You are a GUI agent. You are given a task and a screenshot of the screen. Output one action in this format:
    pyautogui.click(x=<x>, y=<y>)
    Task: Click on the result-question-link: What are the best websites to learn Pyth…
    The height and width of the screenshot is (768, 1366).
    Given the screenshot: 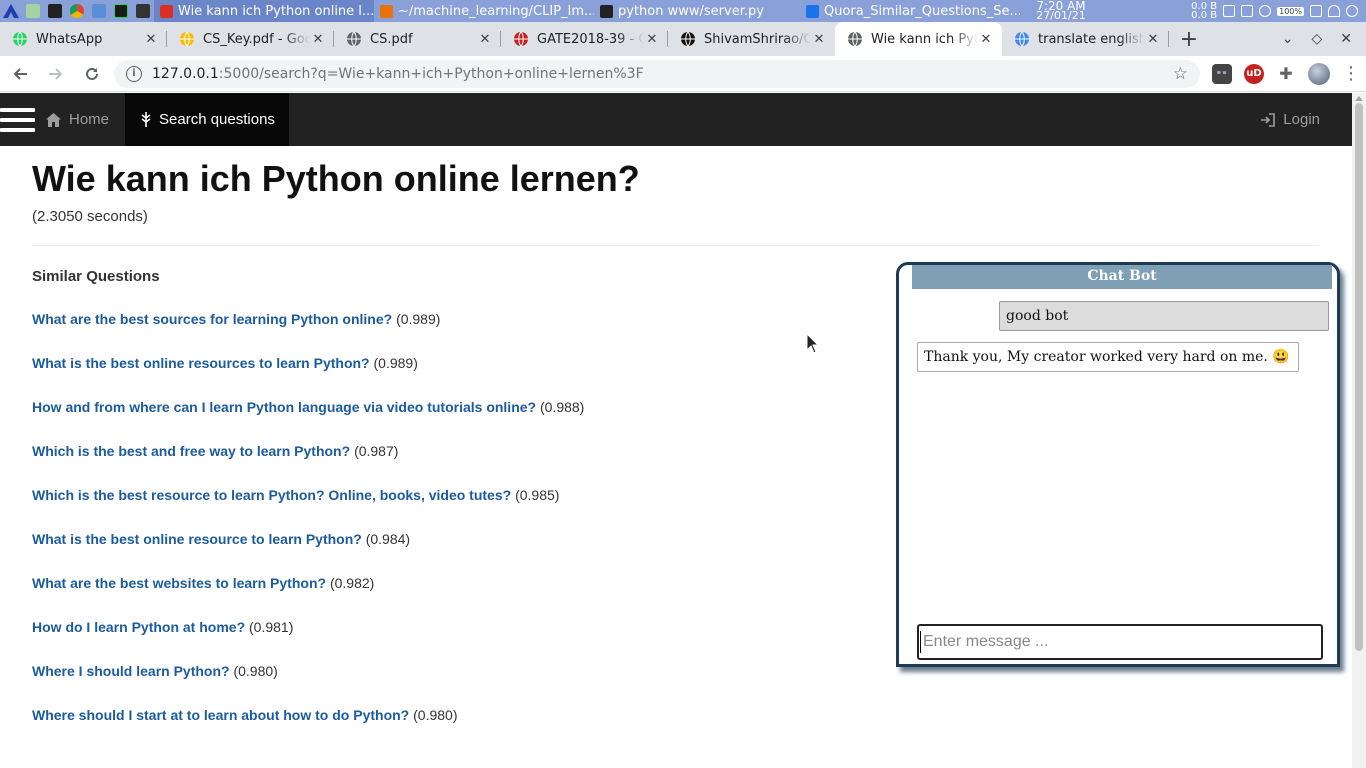 What is the action you would take?
    pyautogui.click(x=179, y=583)
    